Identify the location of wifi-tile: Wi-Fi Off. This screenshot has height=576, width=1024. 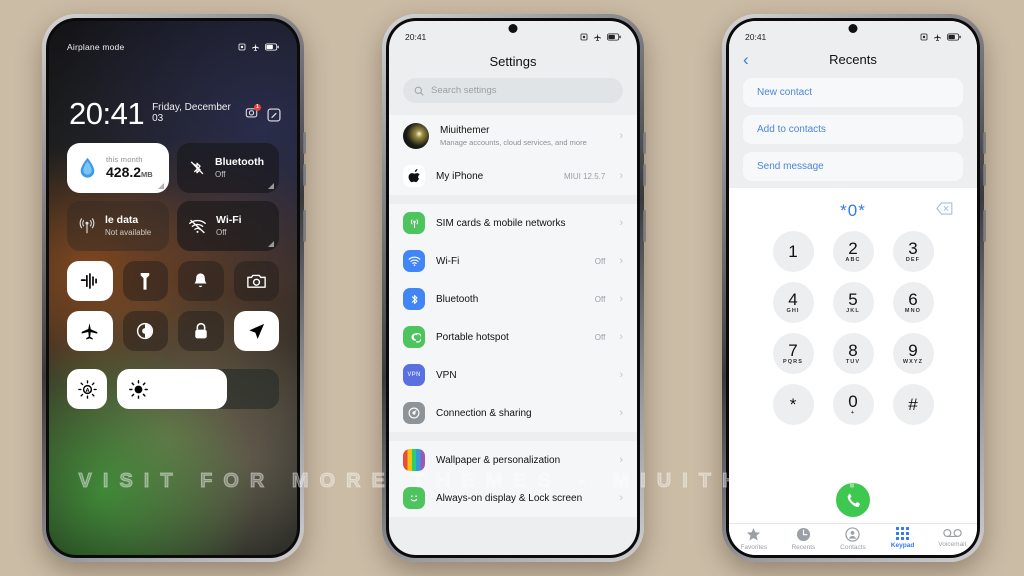
(228, 226).